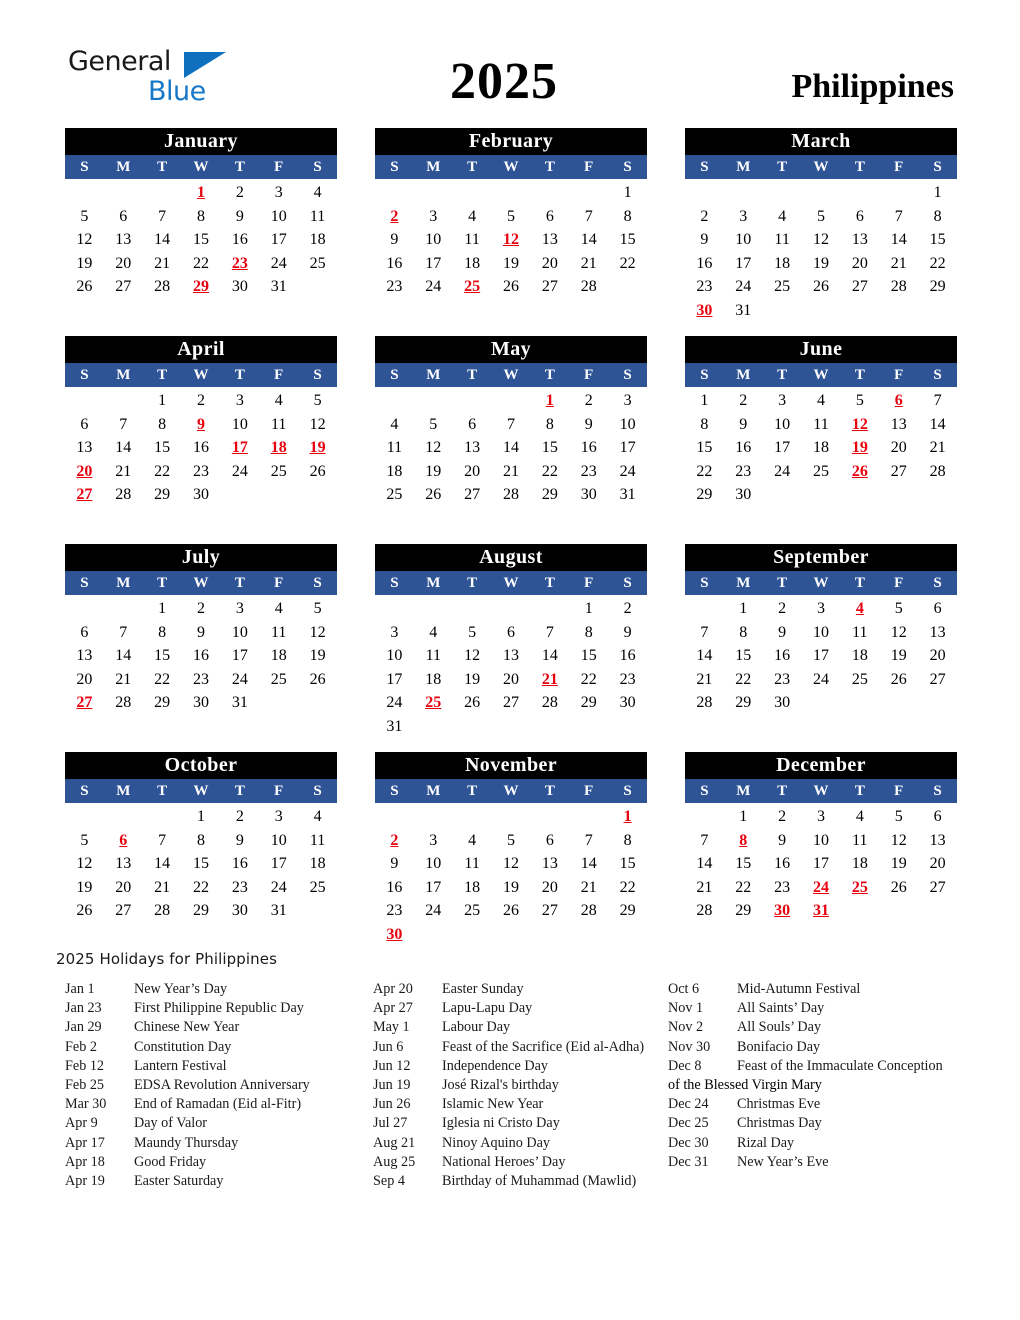 Image resolution: width=1020 pixels, height=1320 pixels. Describe the element at coordinates (743, 633) in the screenshot. I see `day-cell: 8` at that location.